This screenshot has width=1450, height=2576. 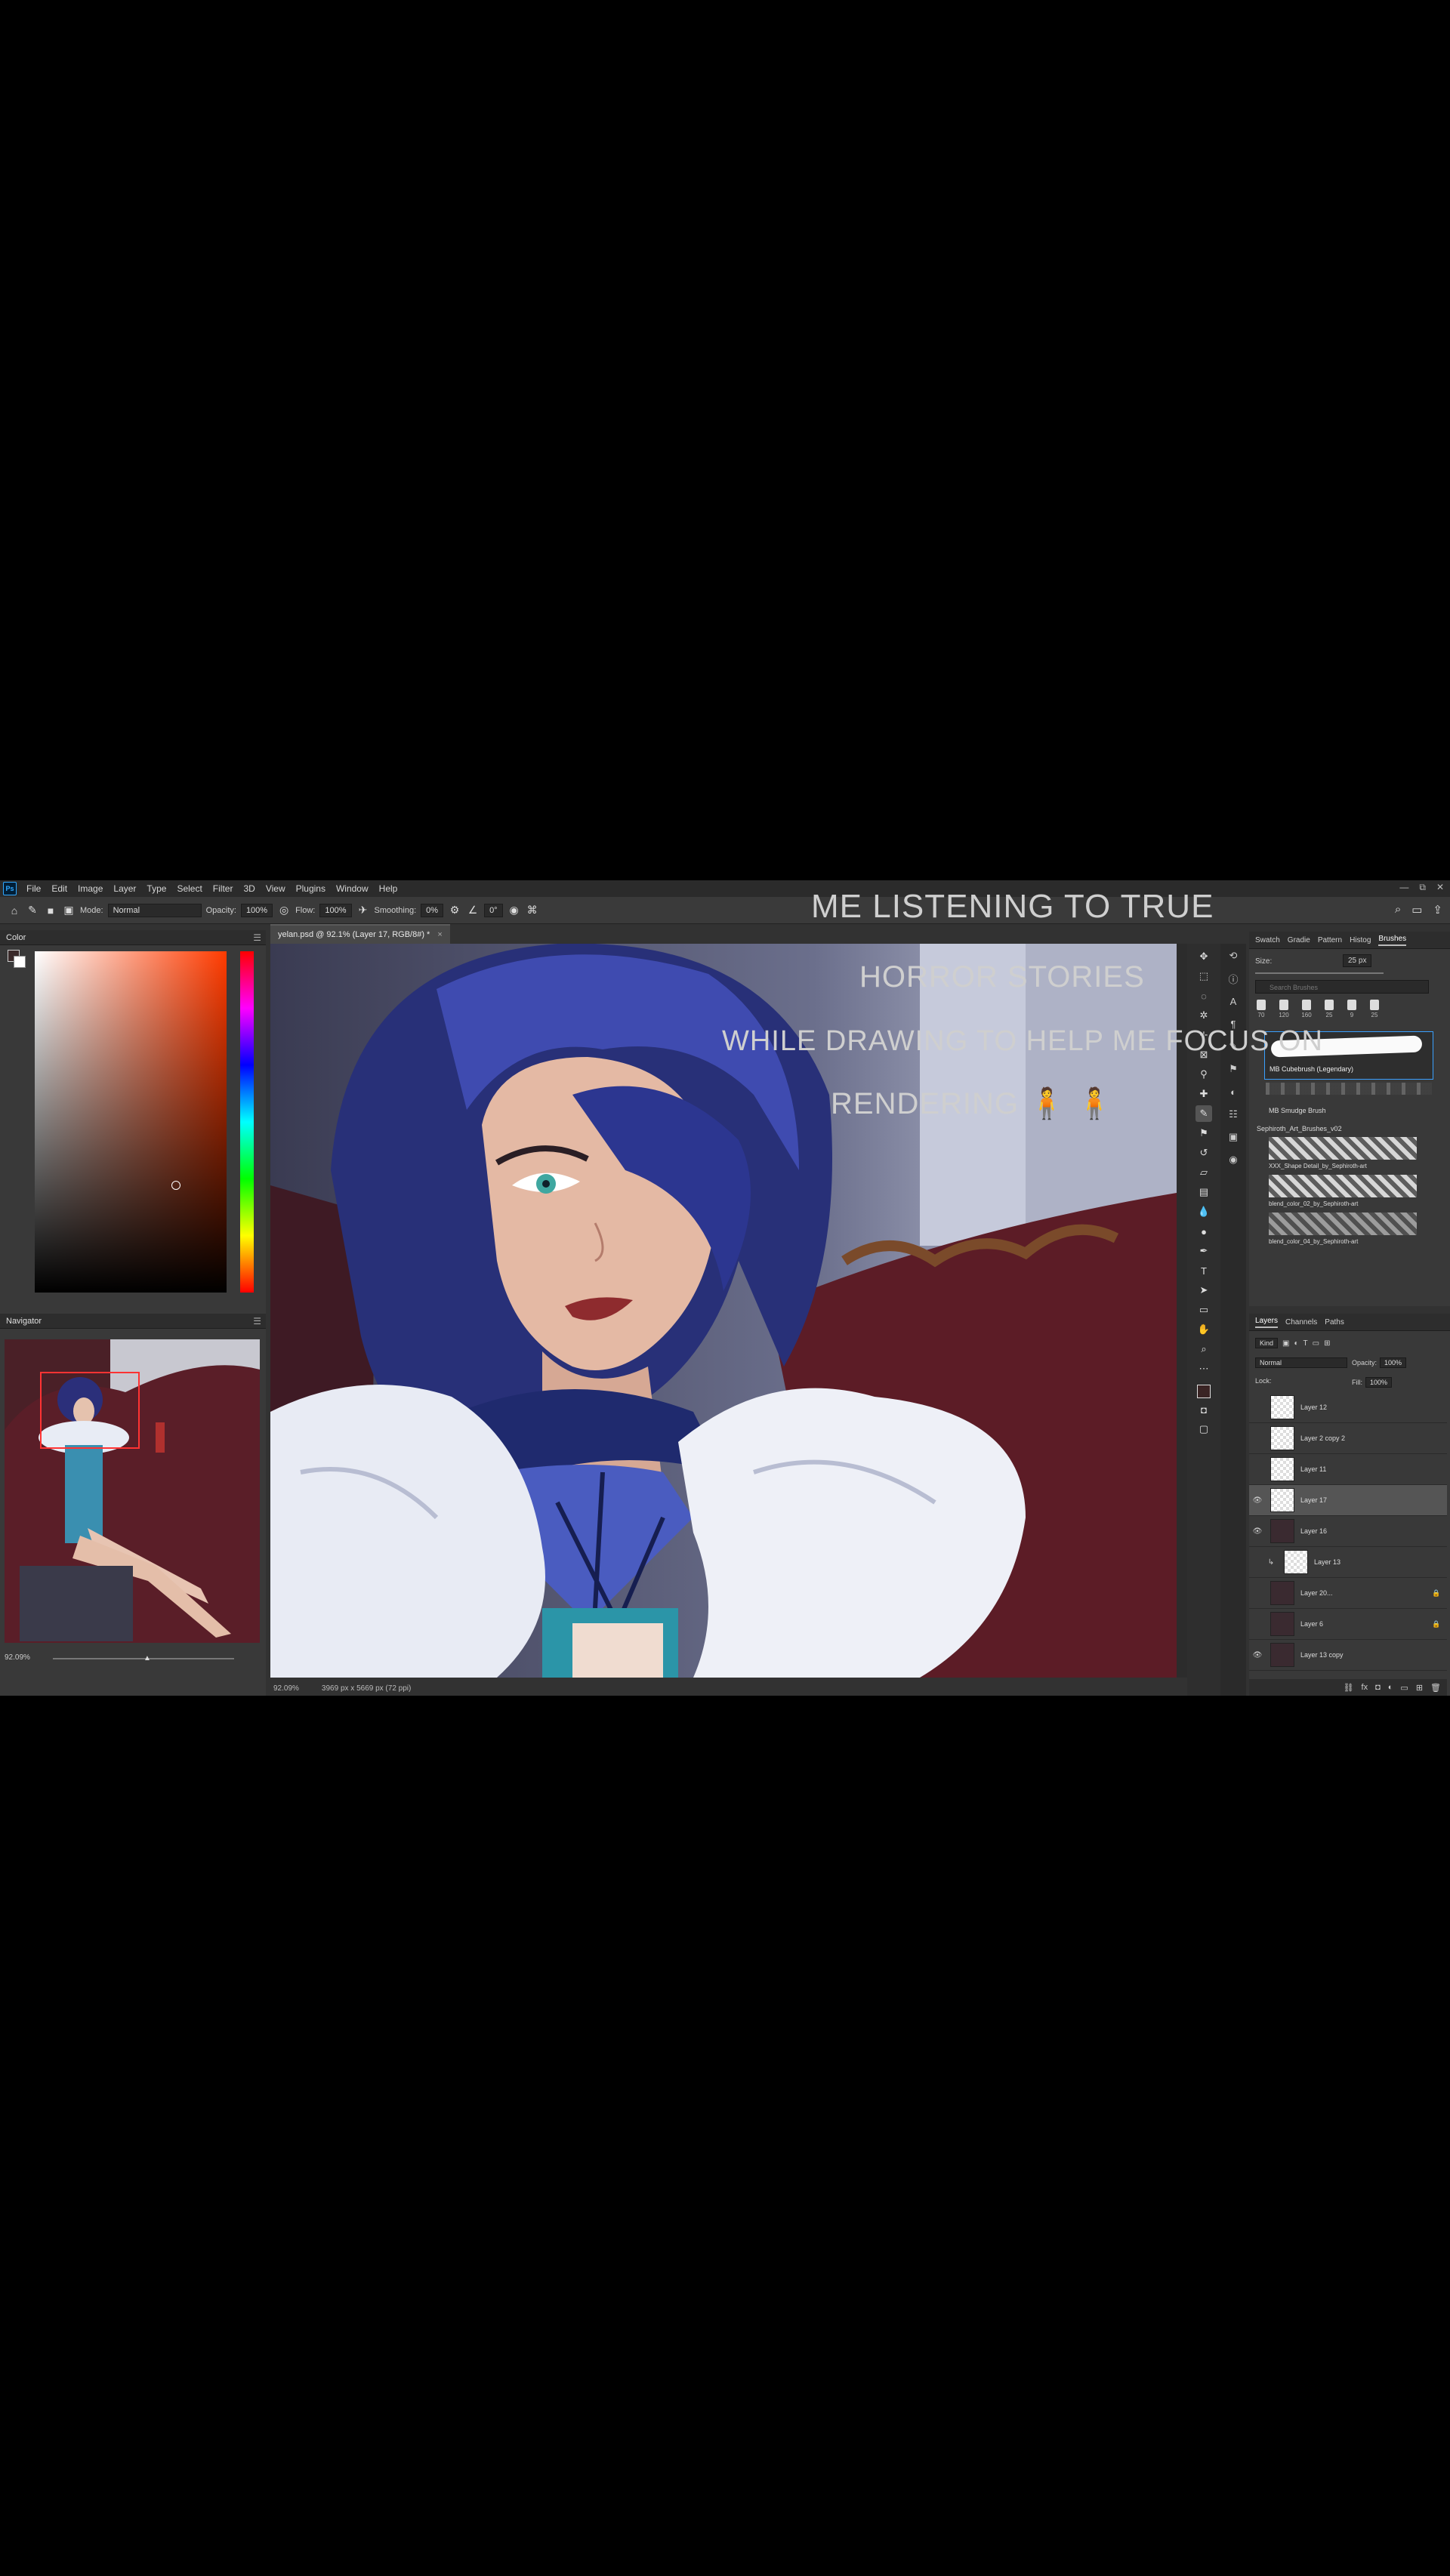 What do you see at coordinates (360, 934) in the screenshot?
I see `document-tab: yelan.psd @ 92.1% (Layer 17, RGB/8#) * ×` at bounding box center [360, 934].